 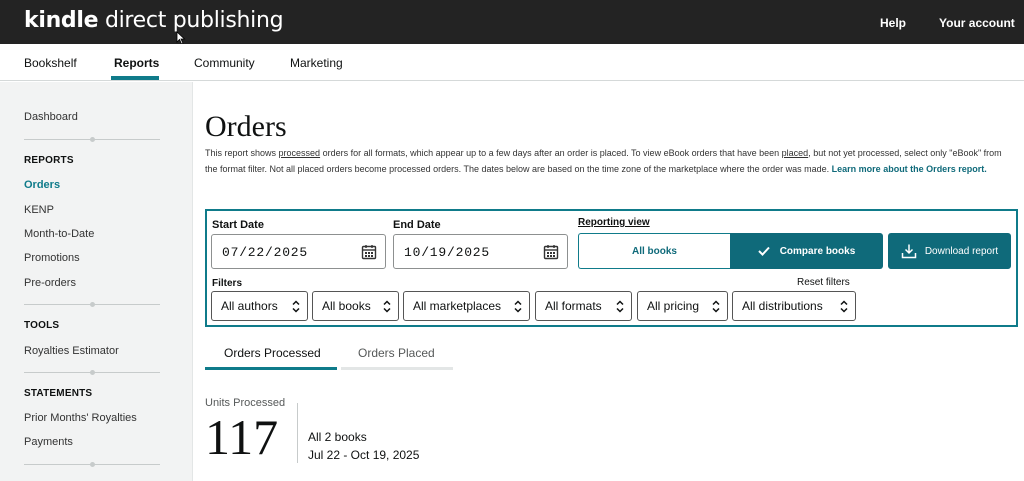 I want to click on sidebar-item-month-to-date: Month-to-Date, so click(x=59, y=234).